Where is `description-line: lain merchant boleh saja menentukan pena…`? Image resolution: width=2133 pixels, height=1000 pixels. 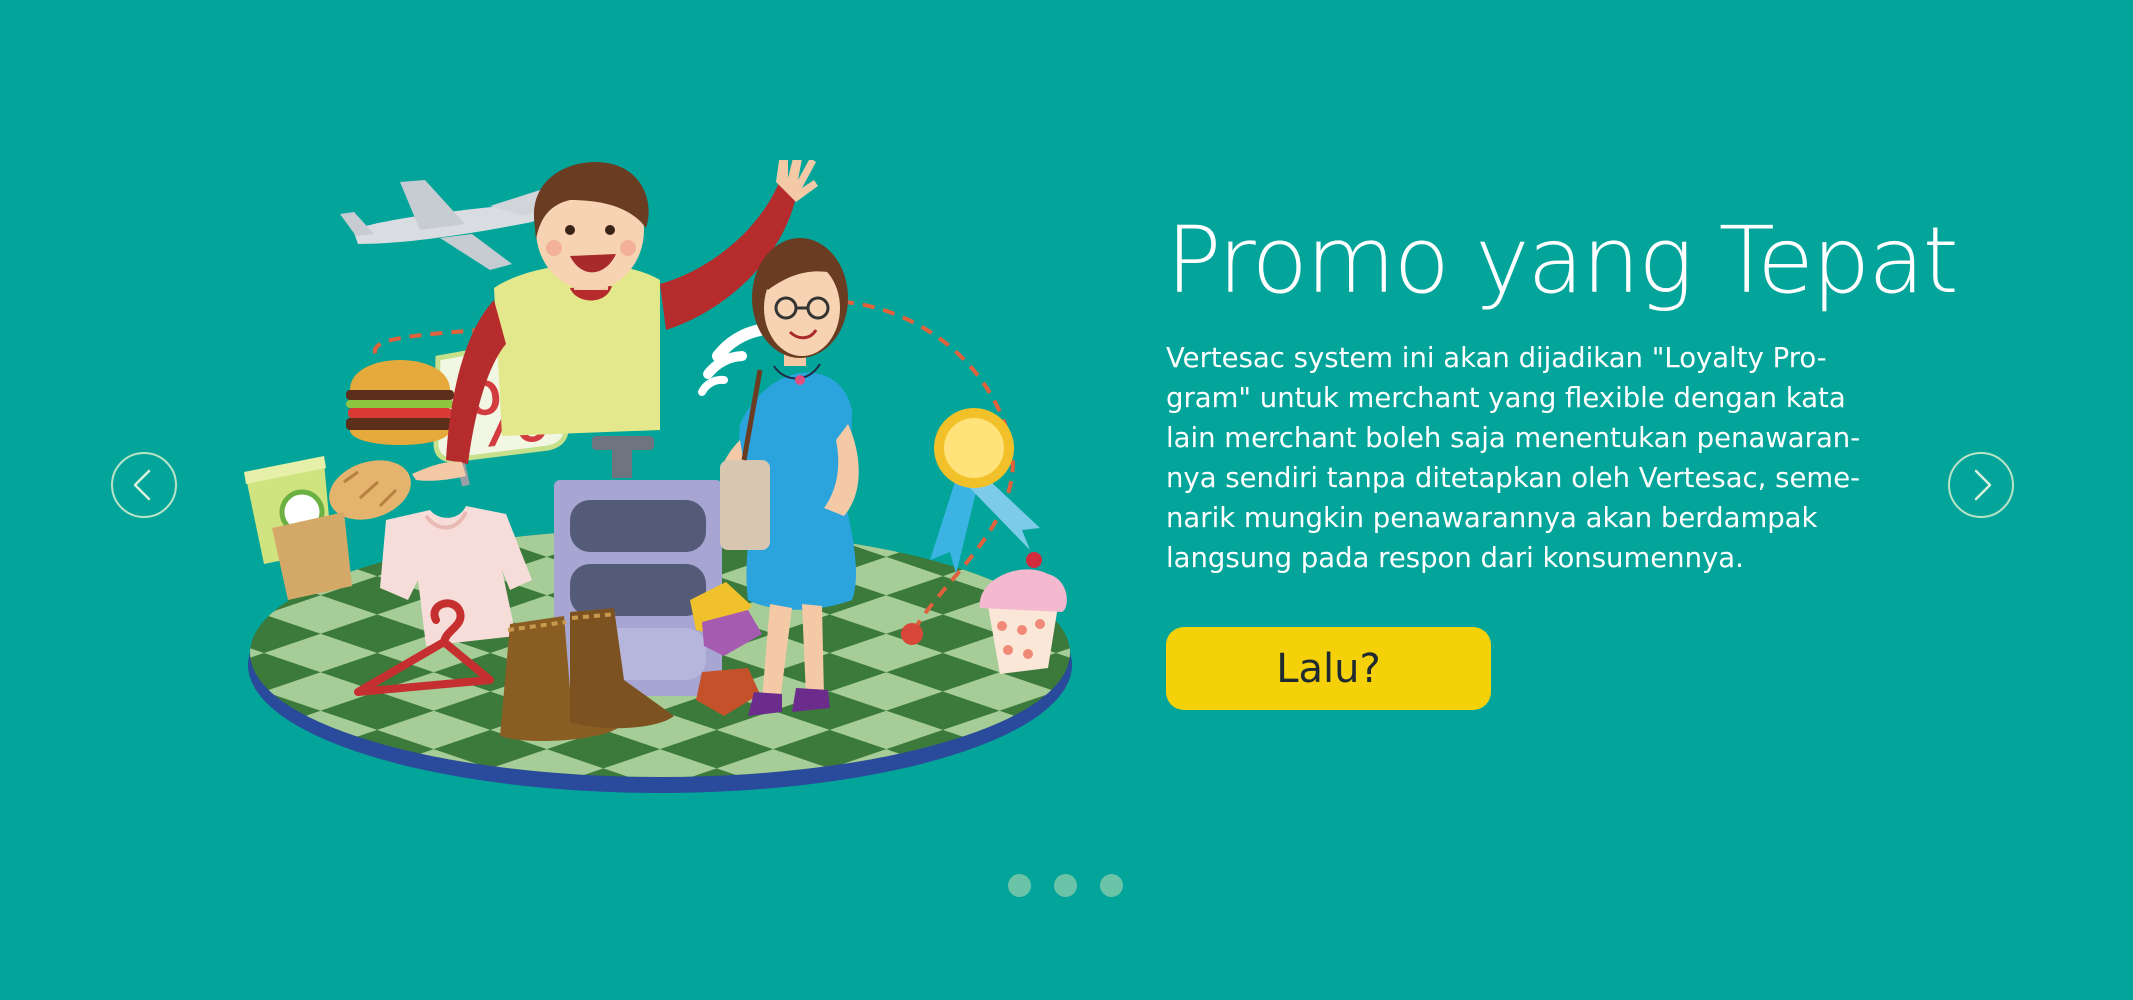 description-line: lain merchant boleh saja menentukan pena… is located at coordinates (1513, 438).